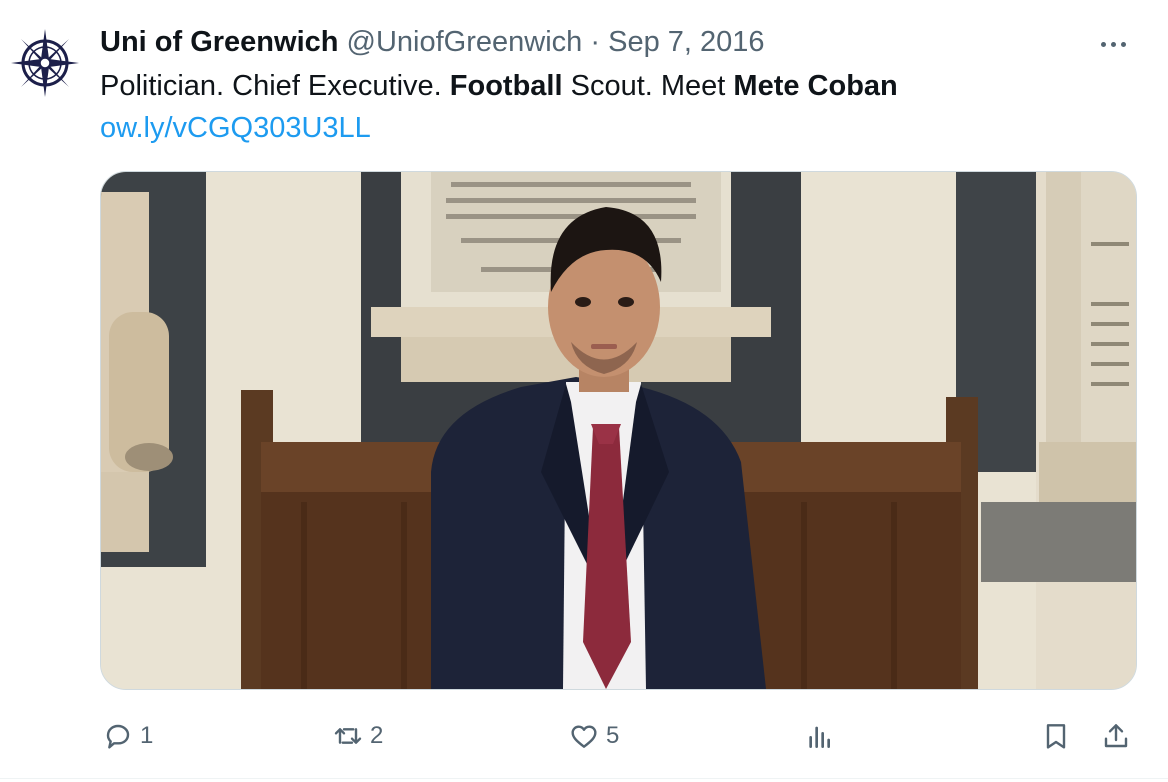 The height and width of the screenshot is (782, 1168). Describe the element at coordinates (815, 86) in the screenshot. I see `text-part-bold: Mete Coban` at that location.